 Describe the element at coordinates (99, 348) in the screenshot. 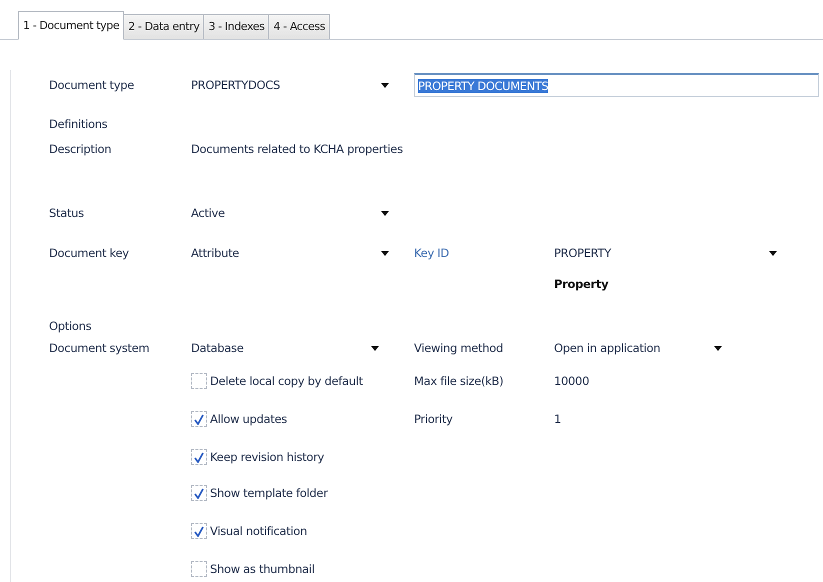

I see `field-label: Document system` at that location.